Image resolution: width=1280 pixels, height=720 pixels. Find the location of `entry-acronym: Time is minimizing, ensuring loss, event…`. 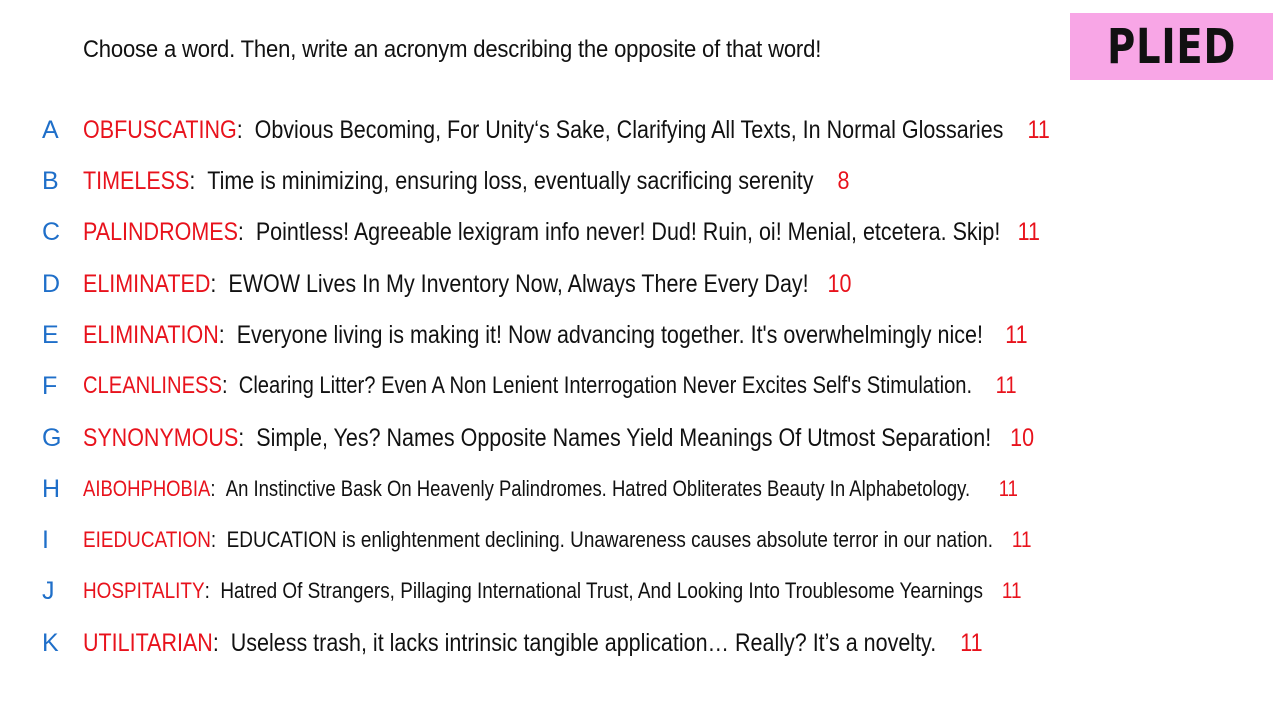

entry-acronym: Time is minimizing, ensuring loss, event… is located at coordinates (510, 180).